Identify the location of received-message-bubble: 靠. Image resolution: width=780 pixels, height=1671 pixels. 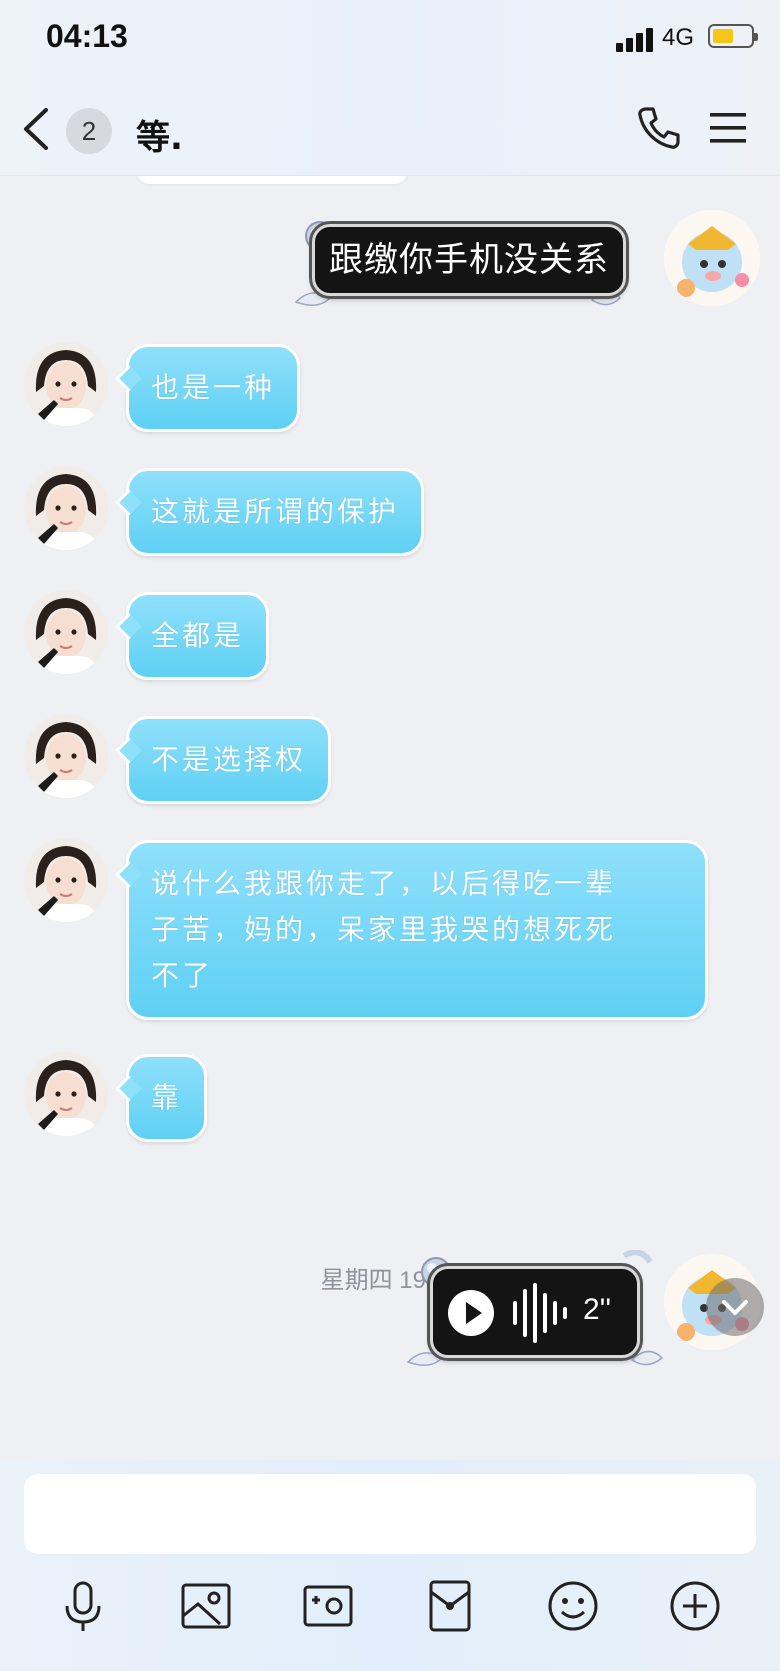
(167, 1098).